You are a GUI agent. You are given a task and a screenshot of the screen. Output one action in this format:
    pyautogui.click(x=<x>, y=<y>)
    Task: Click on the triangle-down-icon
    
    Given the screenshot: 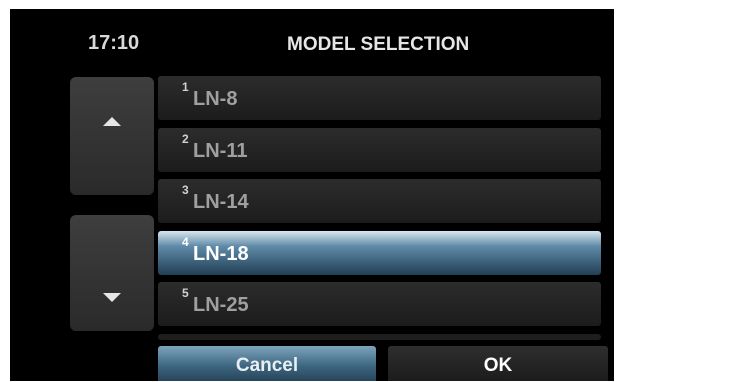 What is the action you would take?
    pyautogui.click(x=112, y=297)
    